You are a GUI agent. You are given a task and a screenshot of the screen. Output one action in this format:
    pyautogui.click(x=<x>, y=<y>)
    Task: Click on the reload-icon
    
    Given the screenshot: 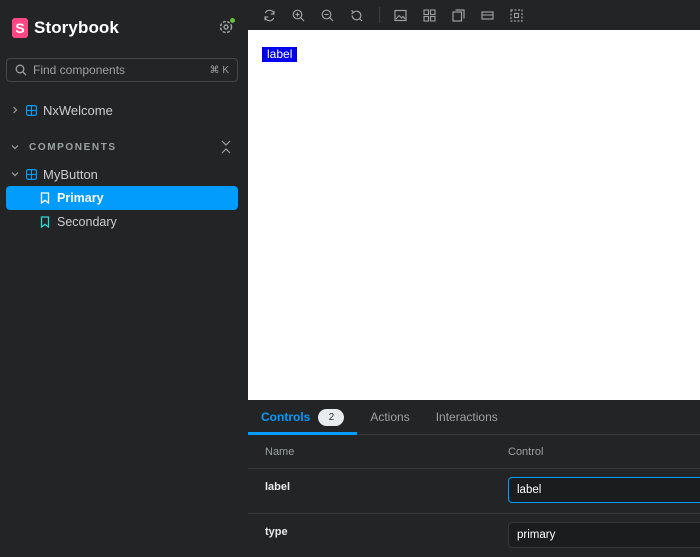 What is the action you would take?
    pyautogui.click(x=269, y=15)
    